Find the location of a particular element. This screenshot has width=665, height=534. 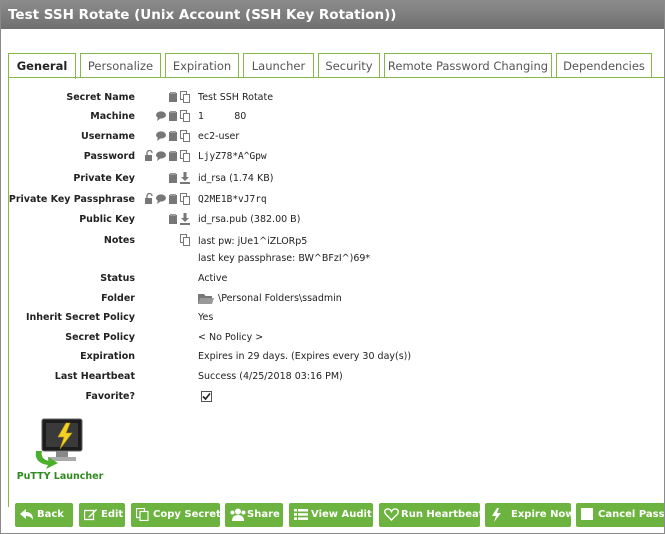

list-icon is located at coordinates (301, 514).